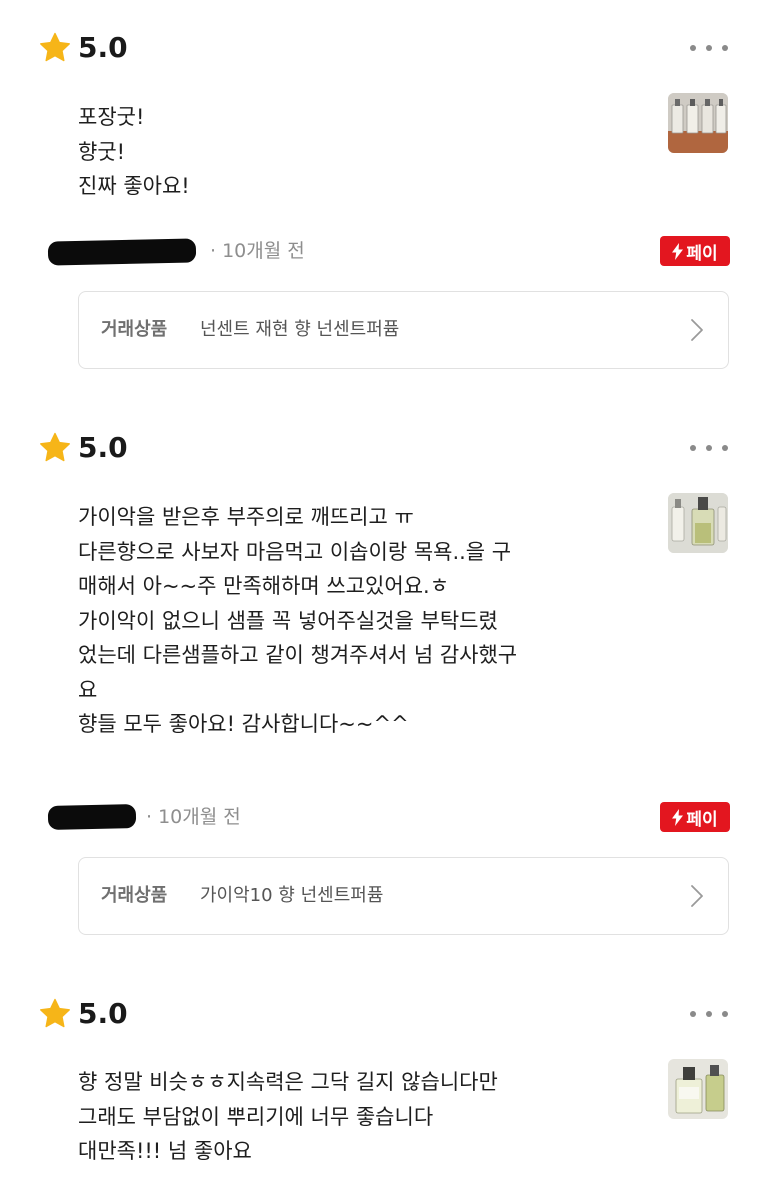 The width and height of the screenshot is (768, 1200). Describe the element at coordinates (288, 620) in the screenshot. I see `review-text-line: 가이악이 없으니 샘플 꼭 넣어주실것을 부탁드렸` at that location.